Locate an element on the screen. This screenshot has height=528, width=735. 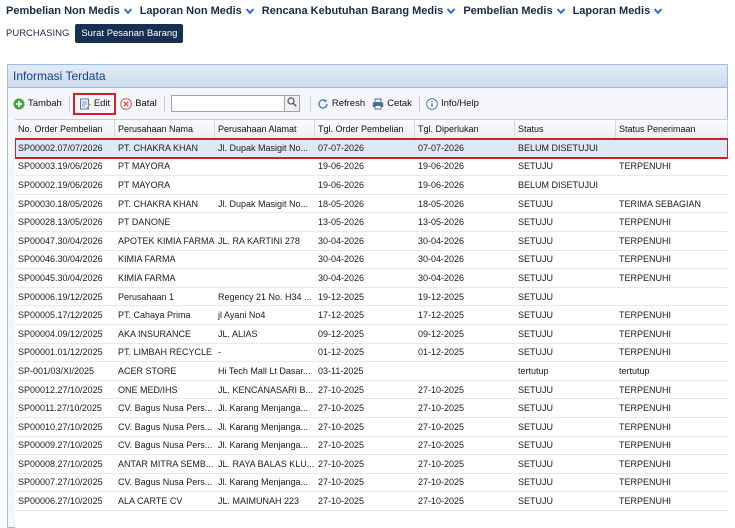
nav-laporan-non-medis: Laporan Non Medis is located at coordinates (197, 11).